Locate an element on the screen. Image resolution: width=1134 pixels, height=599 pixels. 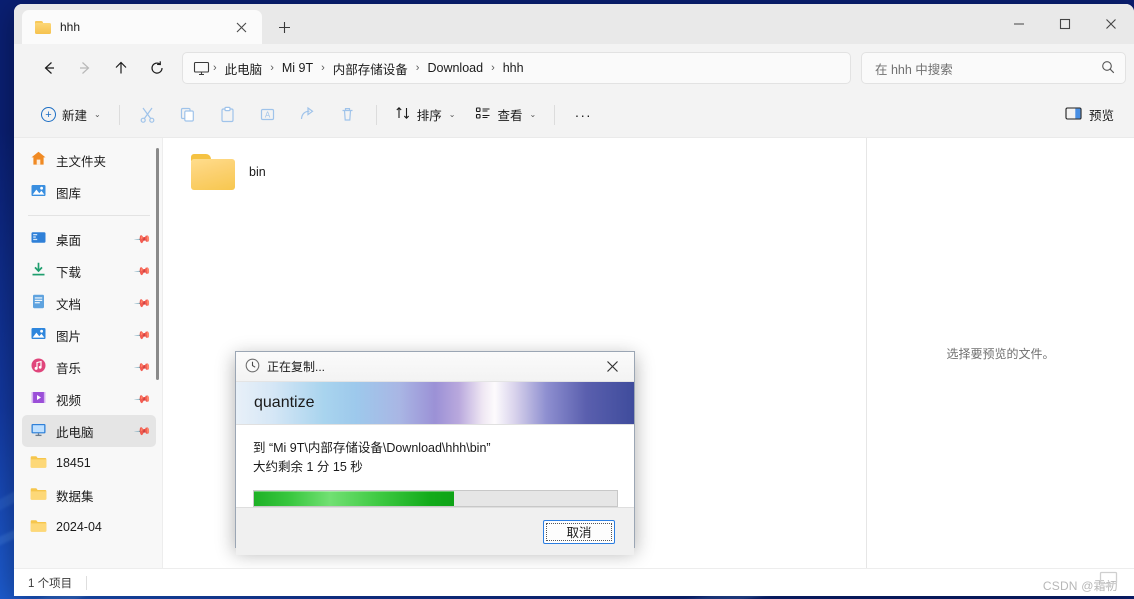
documents-icon is located at coordinates (38, 303).